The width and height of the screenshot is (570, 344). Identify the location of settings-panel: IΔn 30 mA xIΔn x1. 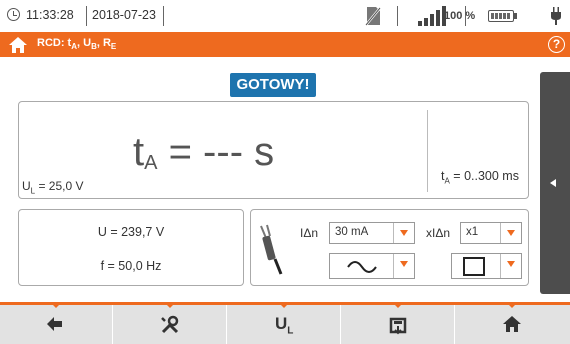
(389, 247).